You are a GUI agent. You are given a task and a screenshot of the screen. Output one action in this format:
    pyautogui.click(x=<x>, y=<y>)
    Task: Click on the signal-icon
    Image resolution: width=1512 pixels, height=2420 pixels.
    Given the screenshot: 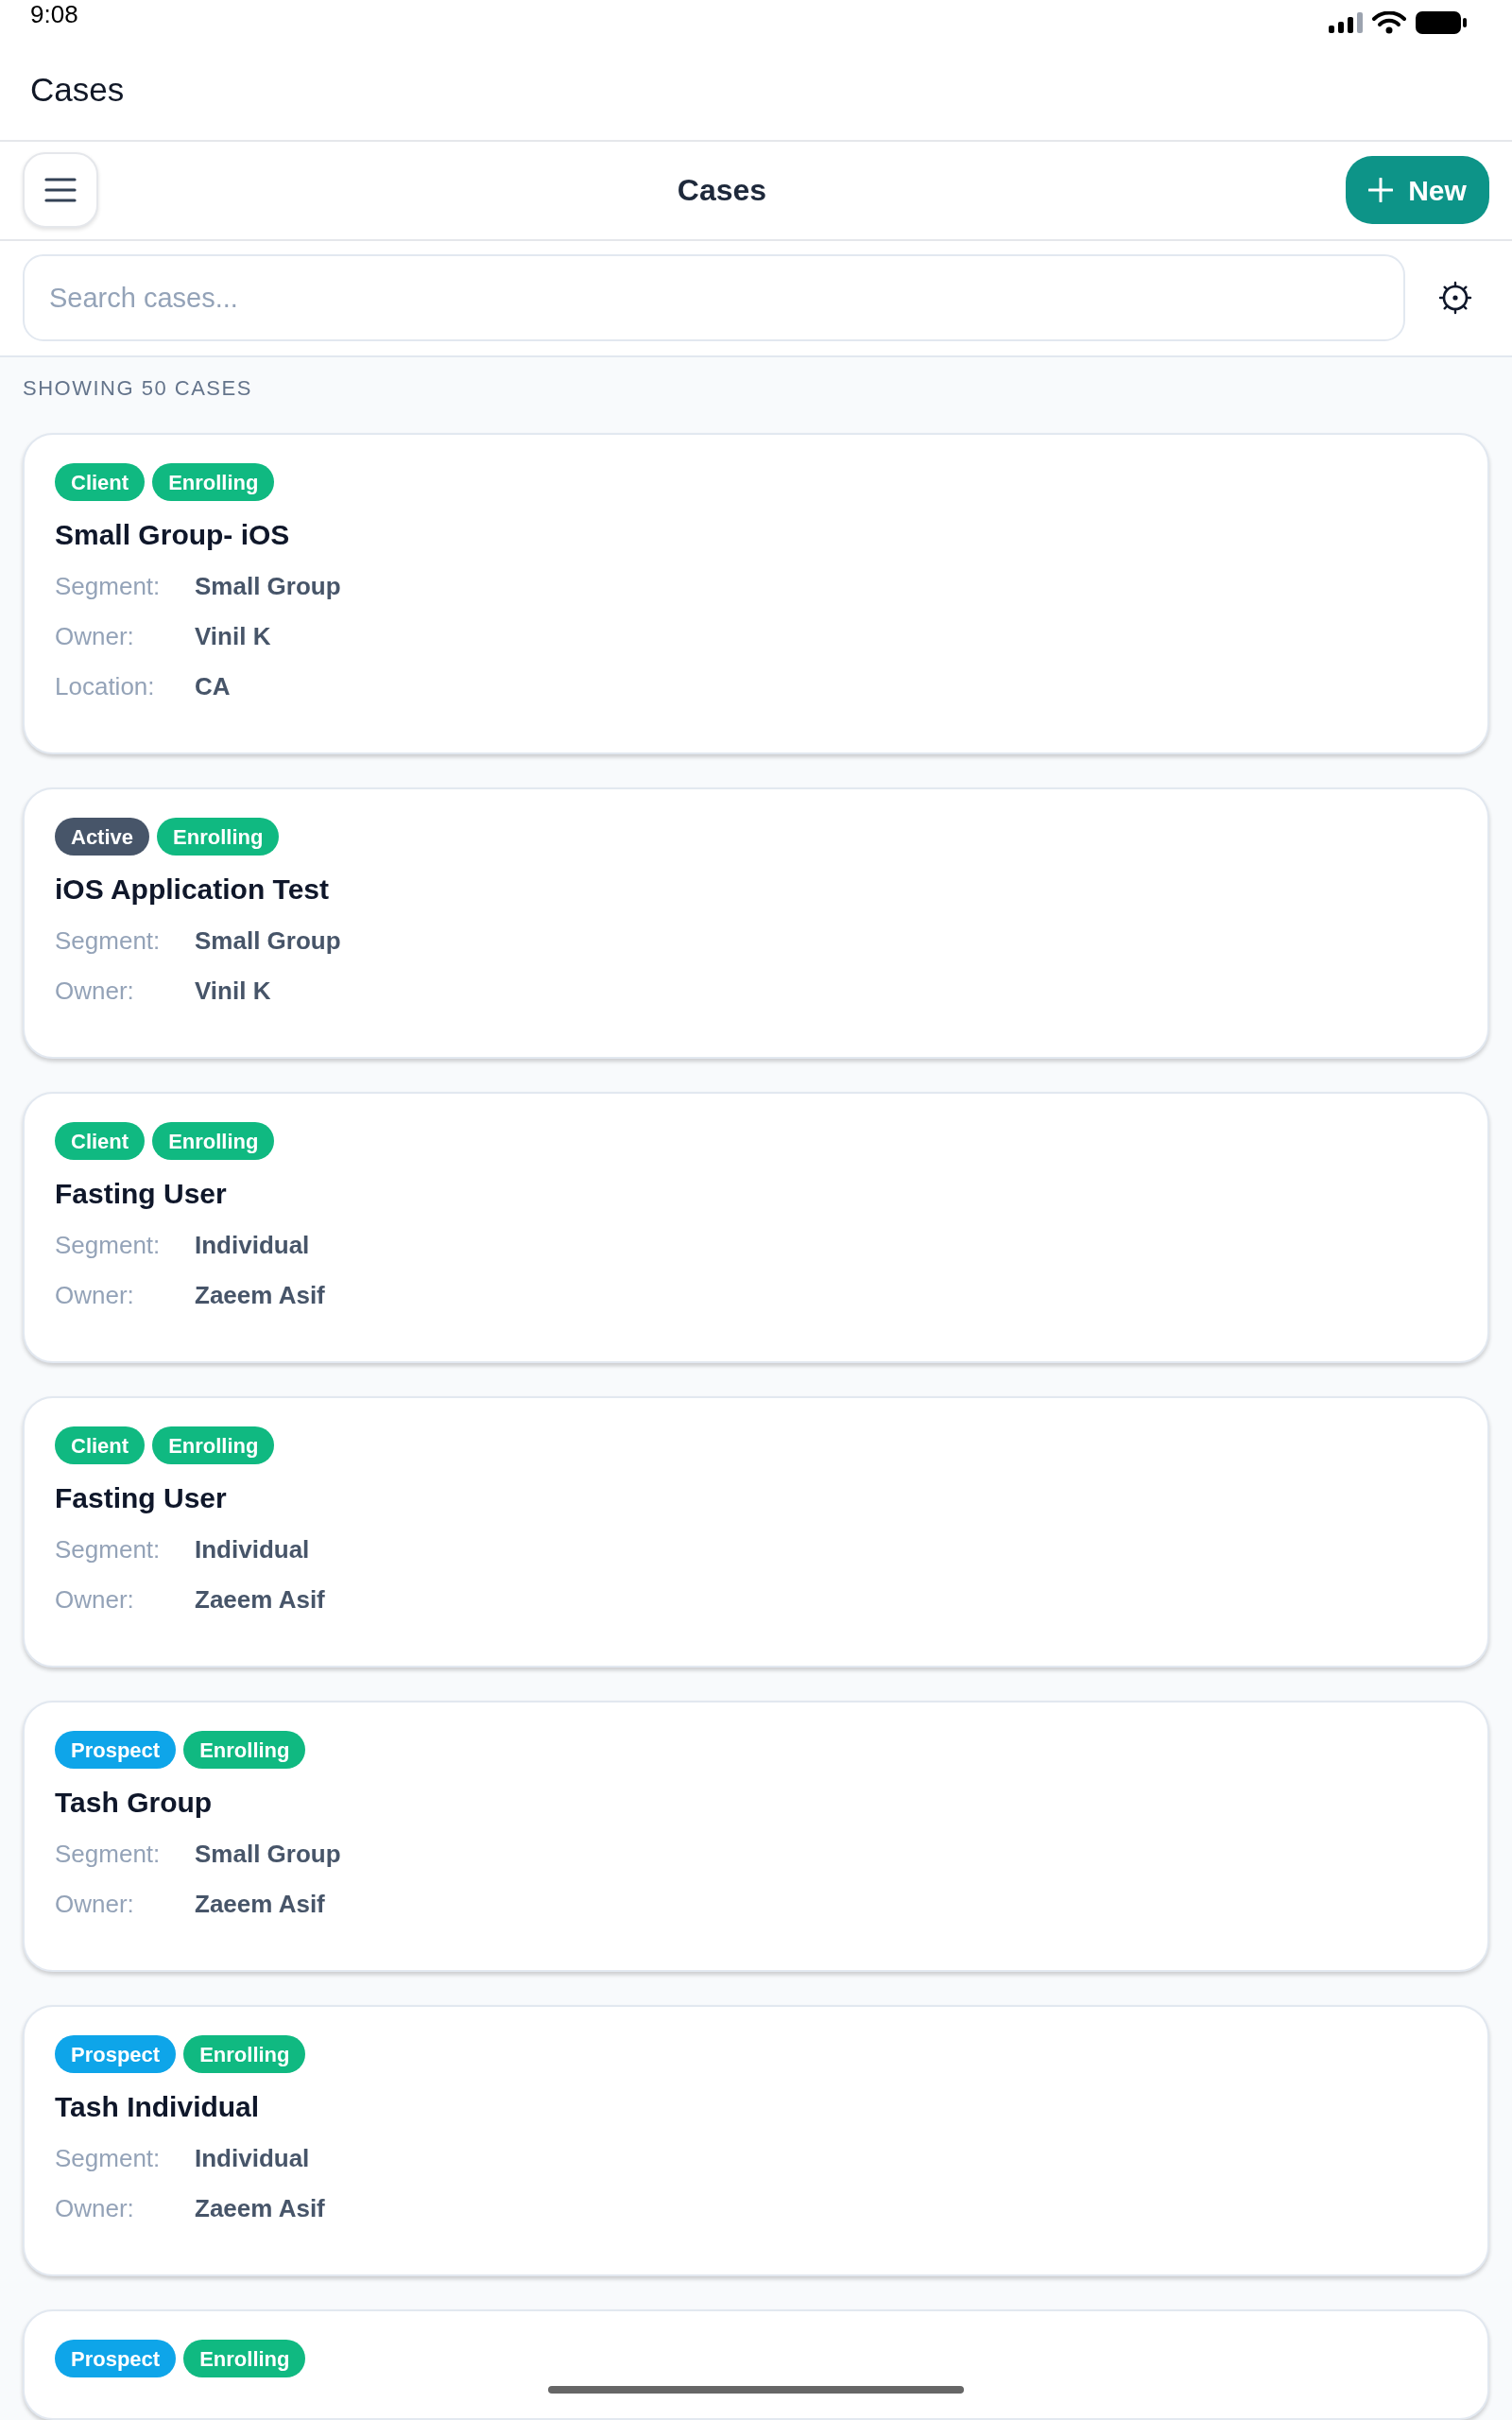 What is the action you would take?
    pyautogui.click(x=1346, y=22)
    